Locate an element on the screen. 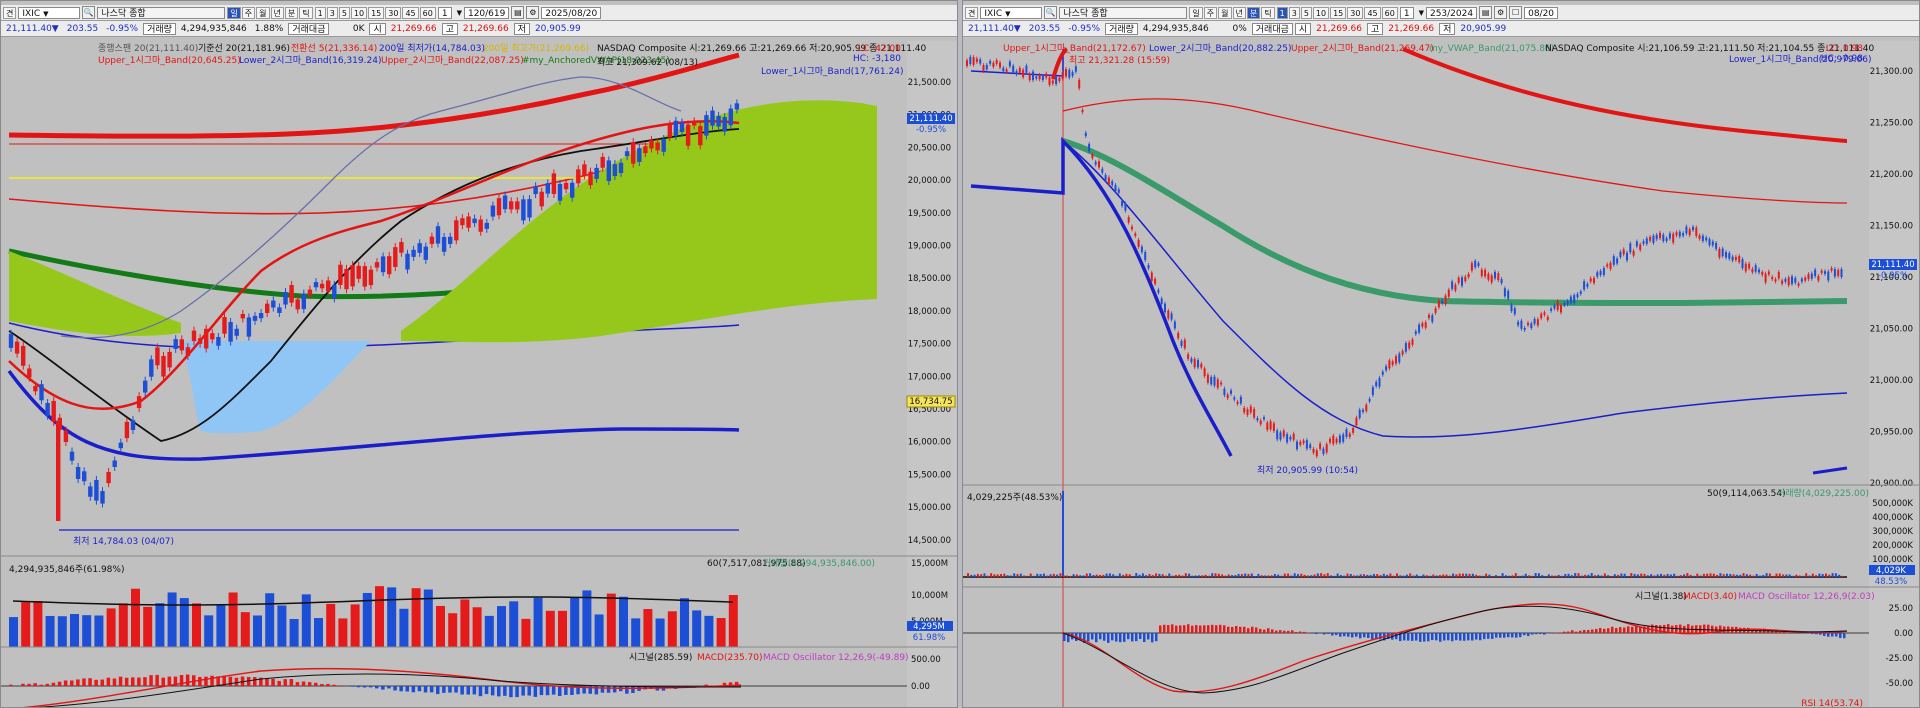 The image size is (1920, 708). price-axis-label: 21,000.00 is located at coordinates (1891, 381).